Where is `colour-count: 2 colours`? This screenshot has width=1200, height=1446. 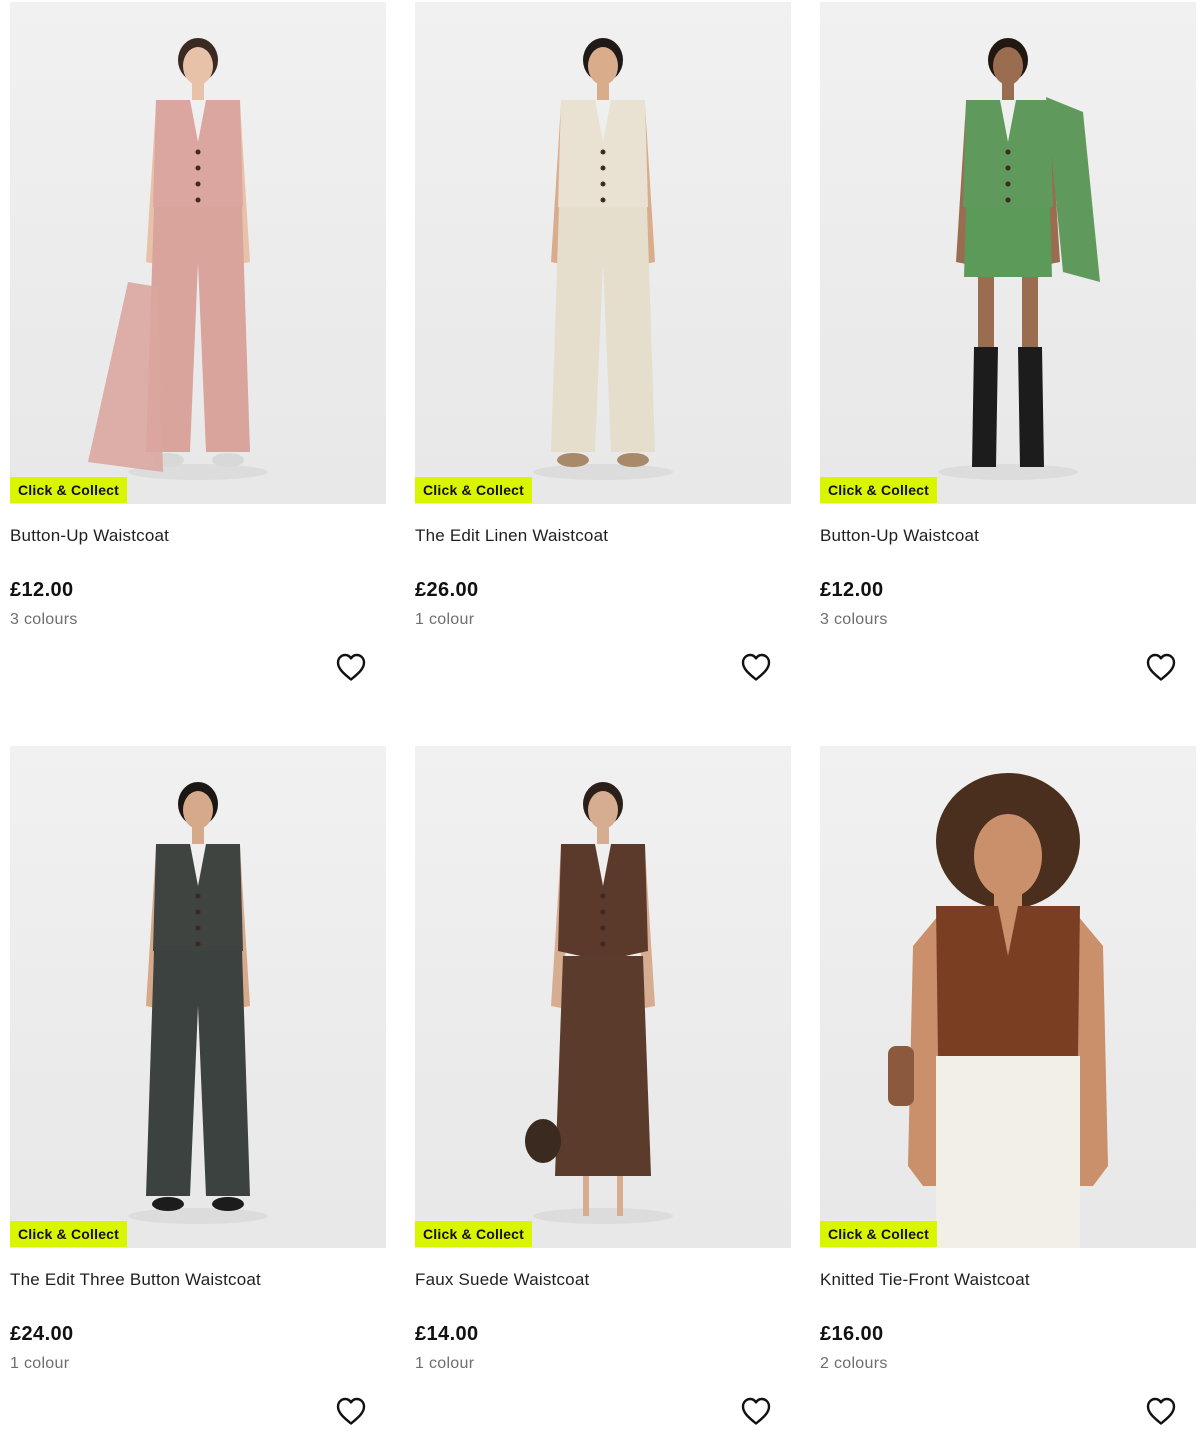
colour-count: 2 colours is located at coordinates (854, 1363).